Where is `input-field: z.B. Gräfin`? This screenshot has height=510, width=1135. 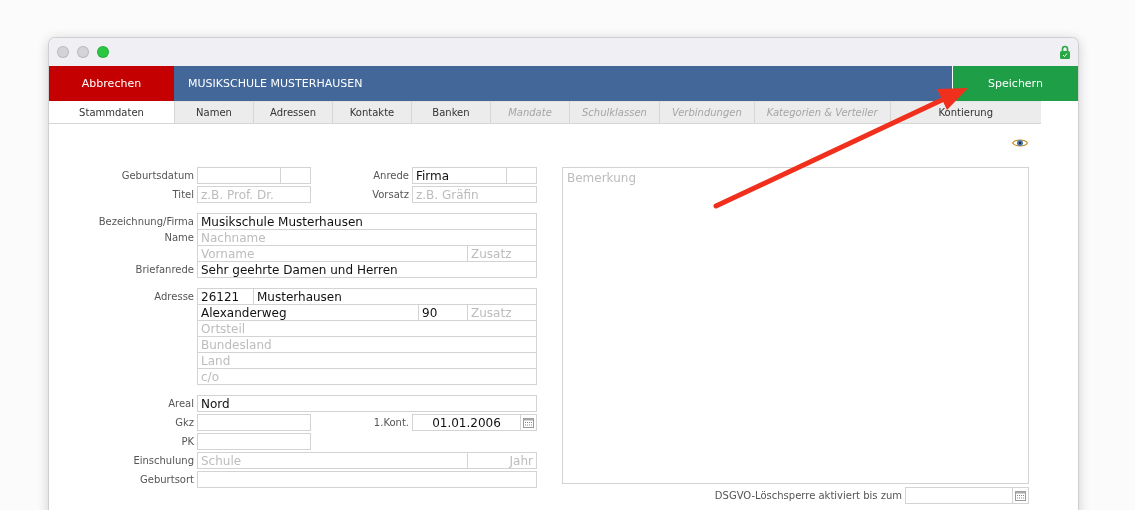
input-field: z.B. Gräfin is located at coordinates (474, 194).